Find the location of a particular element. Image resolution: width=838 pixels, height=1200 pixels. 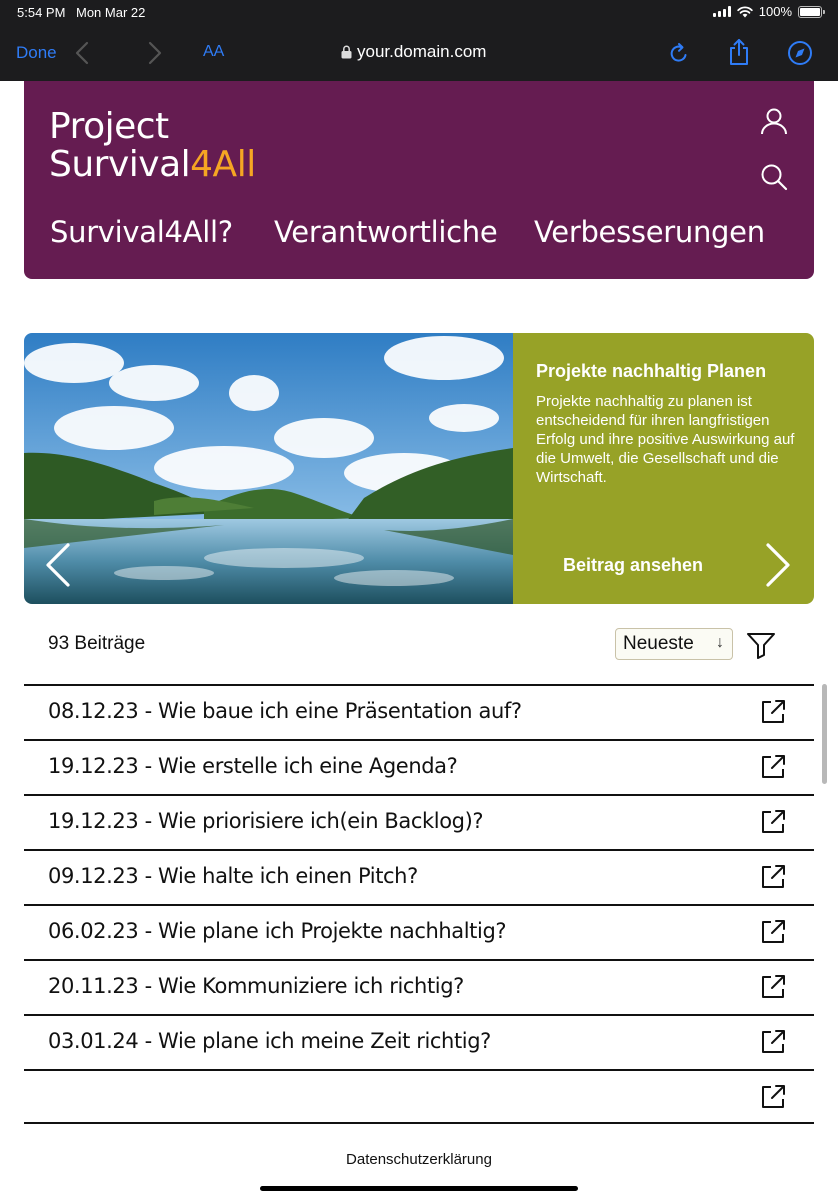

nav-item-verbesserungen: Verbesserungen is located at coordinates (649, 232).